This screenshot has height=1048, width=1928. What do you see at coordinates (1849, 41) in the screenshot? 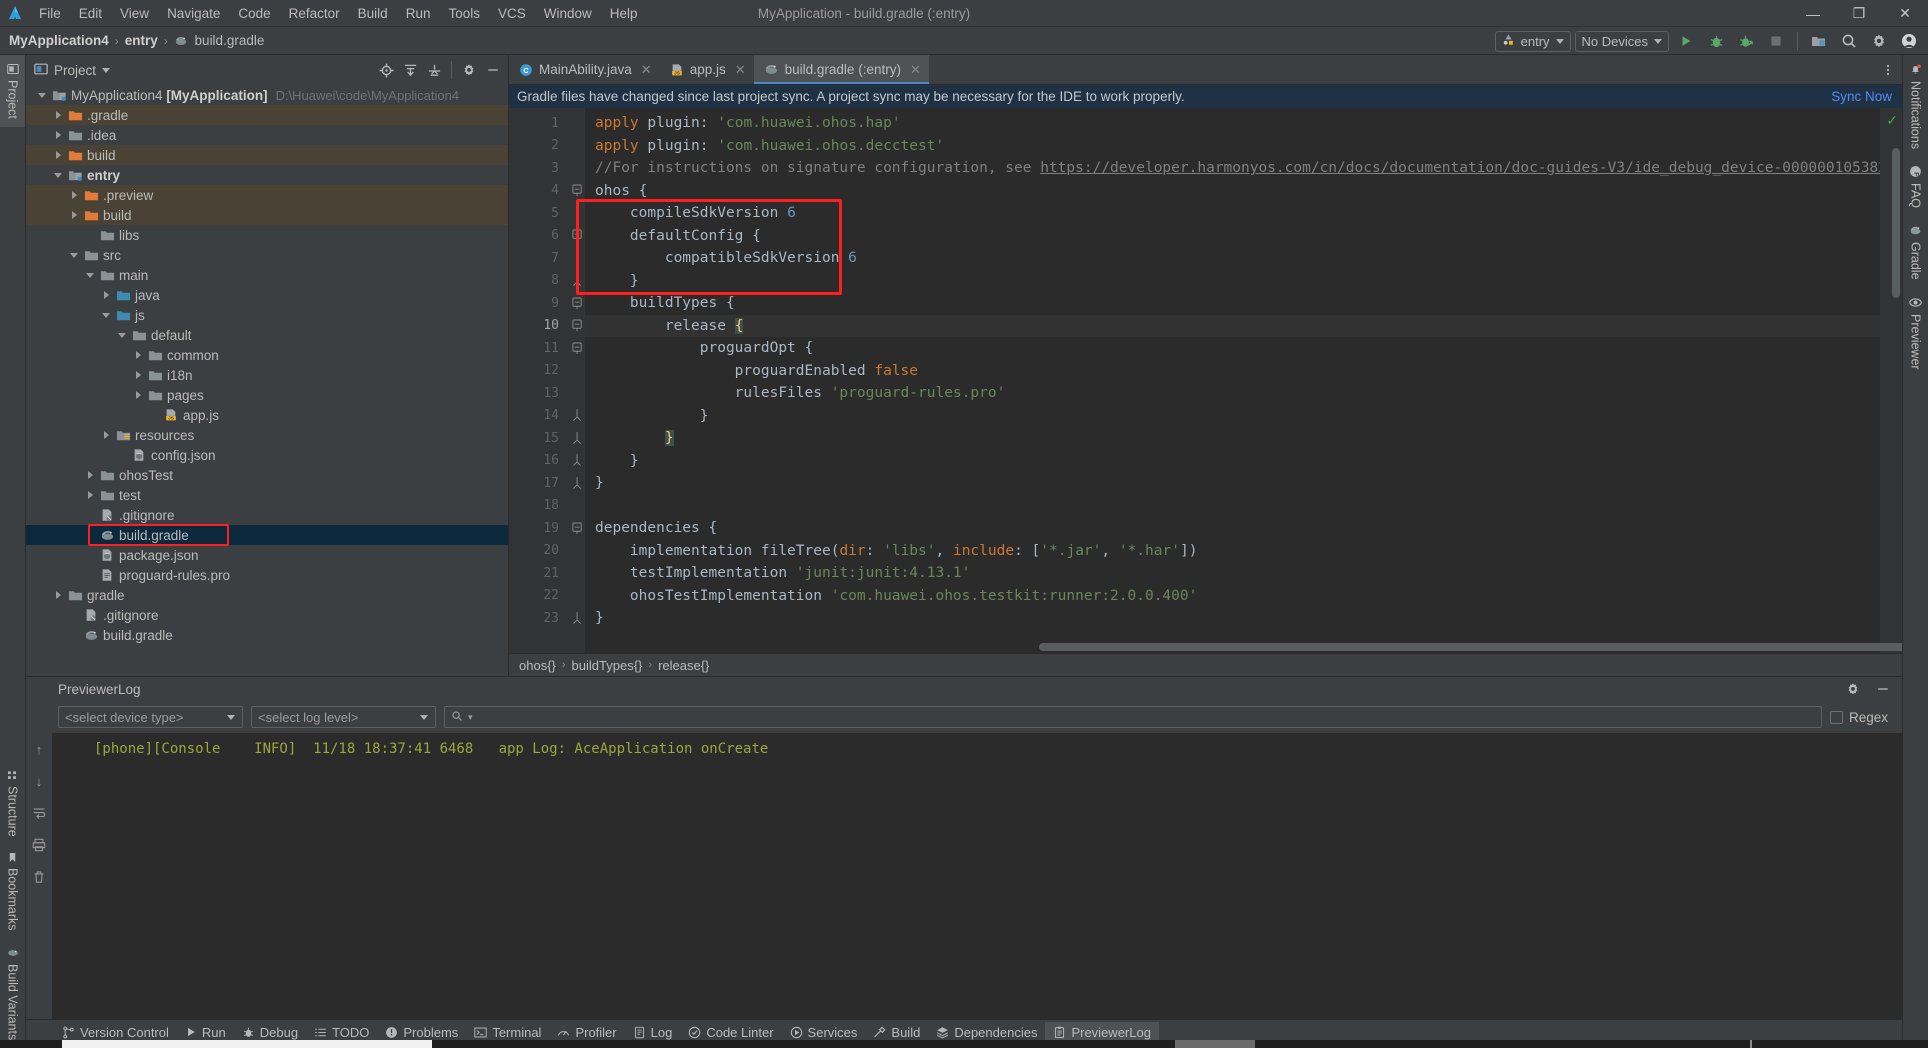
I see `search-everywhere-icon` at bounding box center [1849, 41].